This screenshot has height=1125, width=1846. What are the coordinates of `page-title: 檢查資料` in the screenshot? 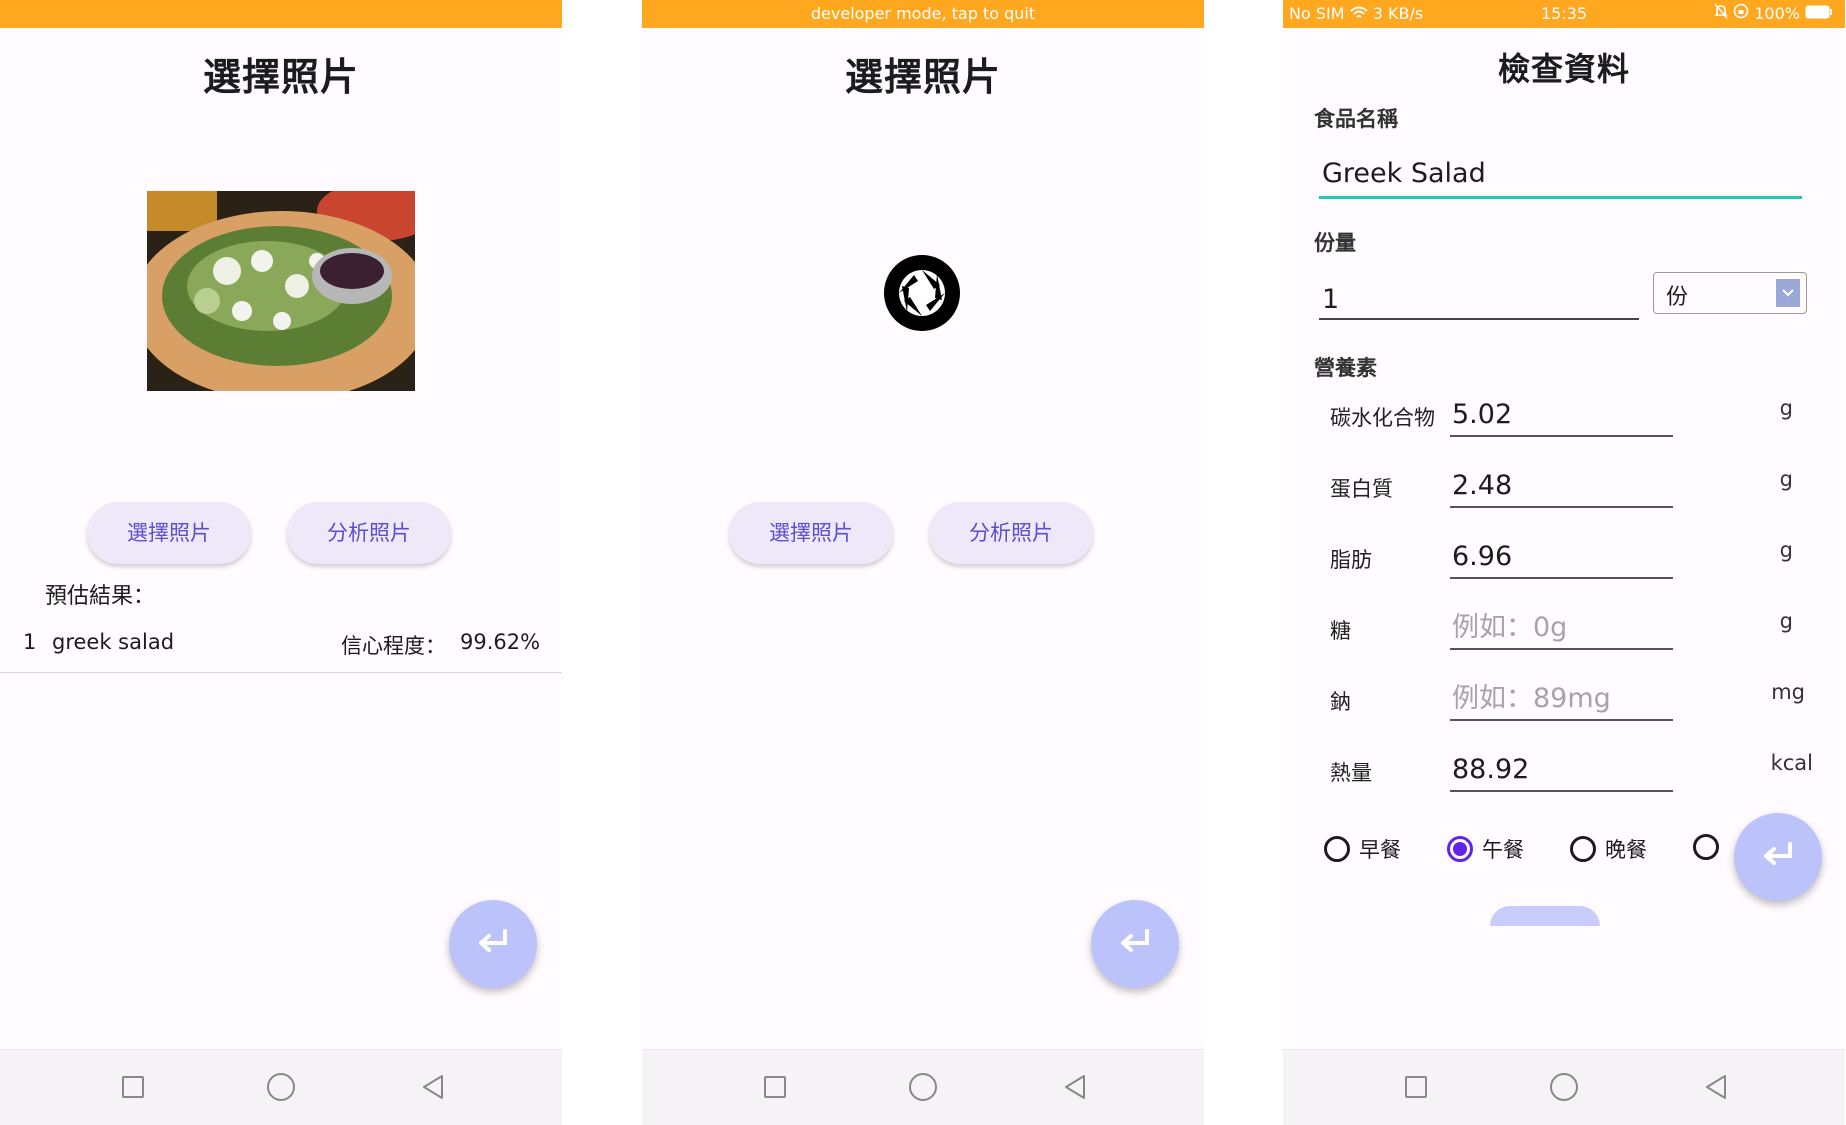 It's located at (1563, 69).